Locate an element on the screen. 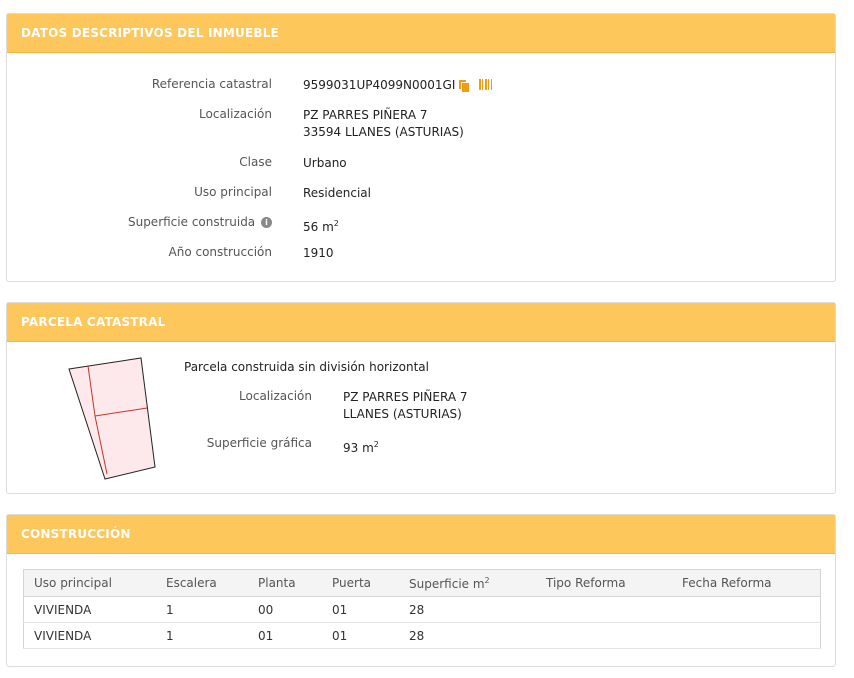  barcode-icon is located at coordinates (486, 84).